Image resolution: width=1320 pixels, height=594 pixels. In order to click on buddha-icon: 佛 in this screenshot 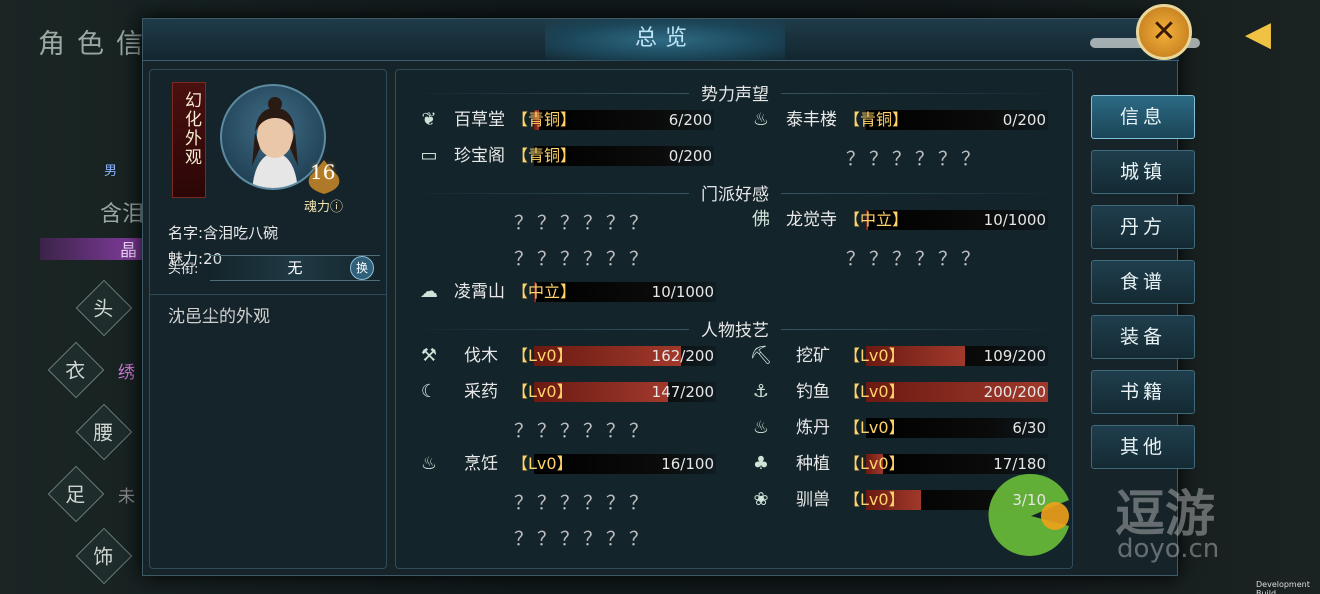, I will do `click(761, 219)`.